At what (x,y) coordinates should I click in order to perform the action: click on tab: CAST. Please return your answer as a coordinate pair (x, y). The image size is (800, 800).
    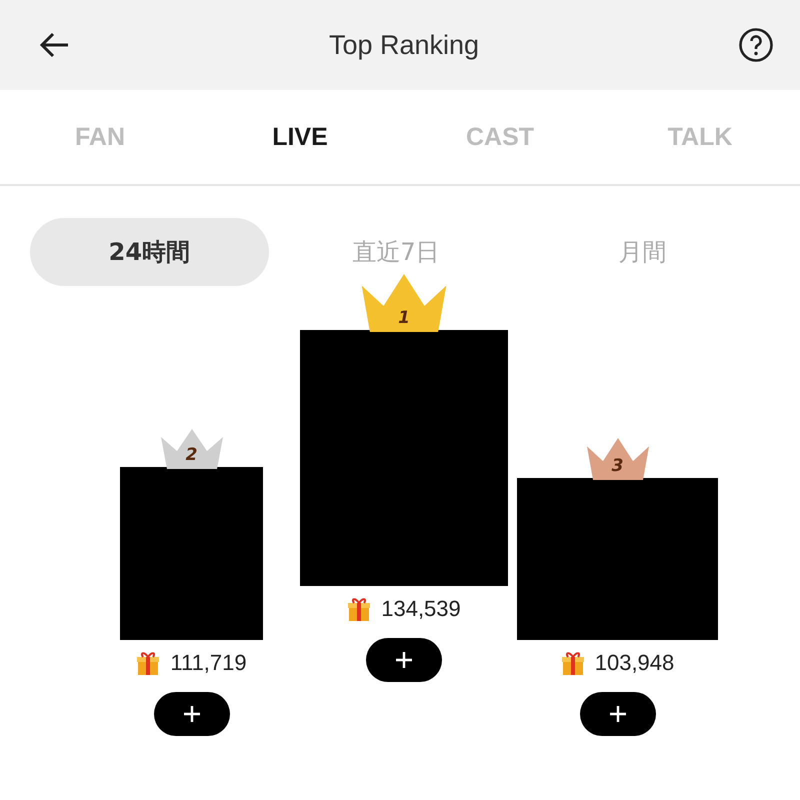
    Looking at the image, I should click on (500, 137).